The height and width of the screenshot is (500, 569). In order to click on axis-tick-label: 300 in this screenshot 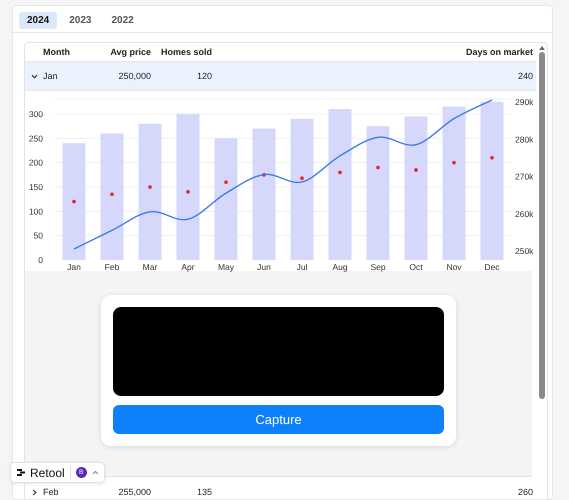, I will do `click(35, 114)`.